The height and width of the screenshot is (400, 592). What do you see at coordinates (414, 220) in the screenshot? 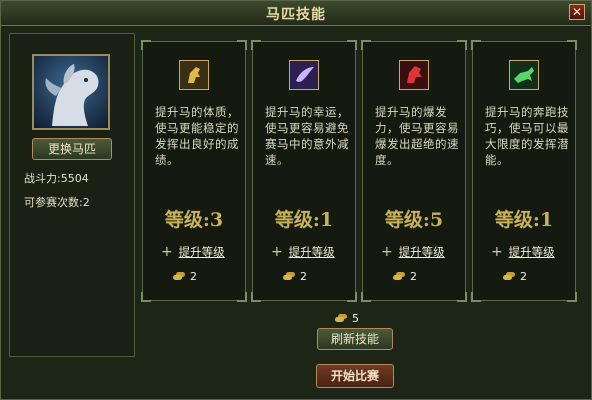
I see `skill-level: 等级:5` at bounding box center [414, 220].